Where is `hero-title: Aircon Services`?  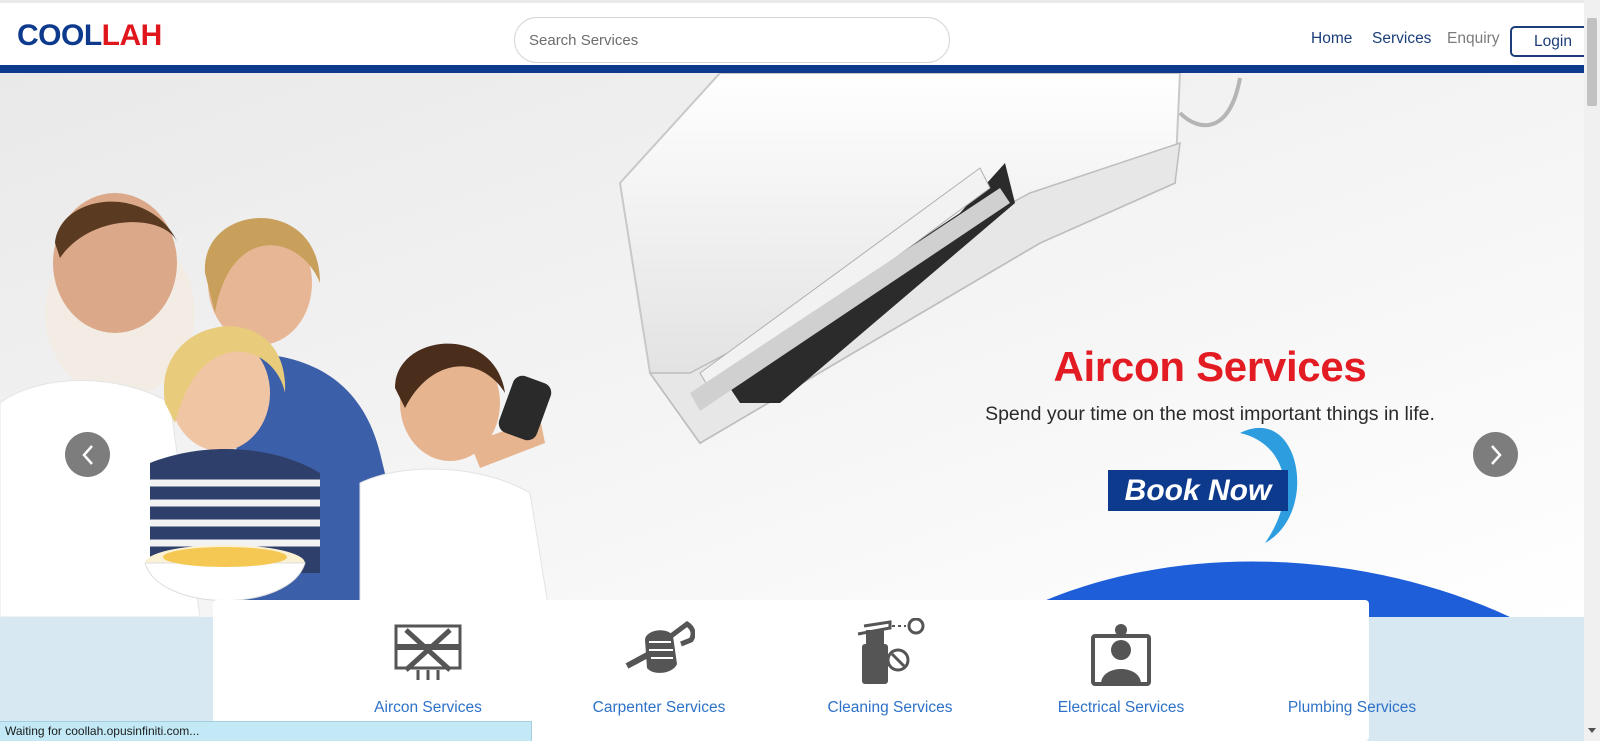
hero-title: Aircon Services is located at coordinates (1210, 366).